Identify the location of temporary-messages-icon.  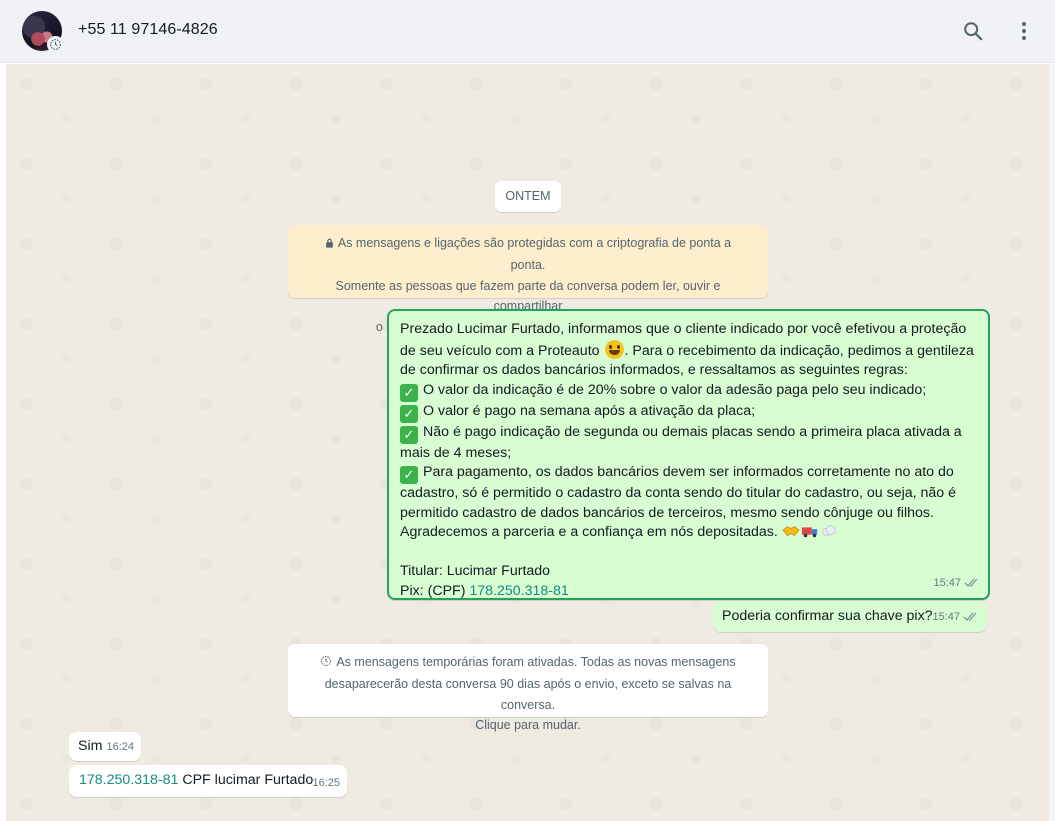
(55, 44).